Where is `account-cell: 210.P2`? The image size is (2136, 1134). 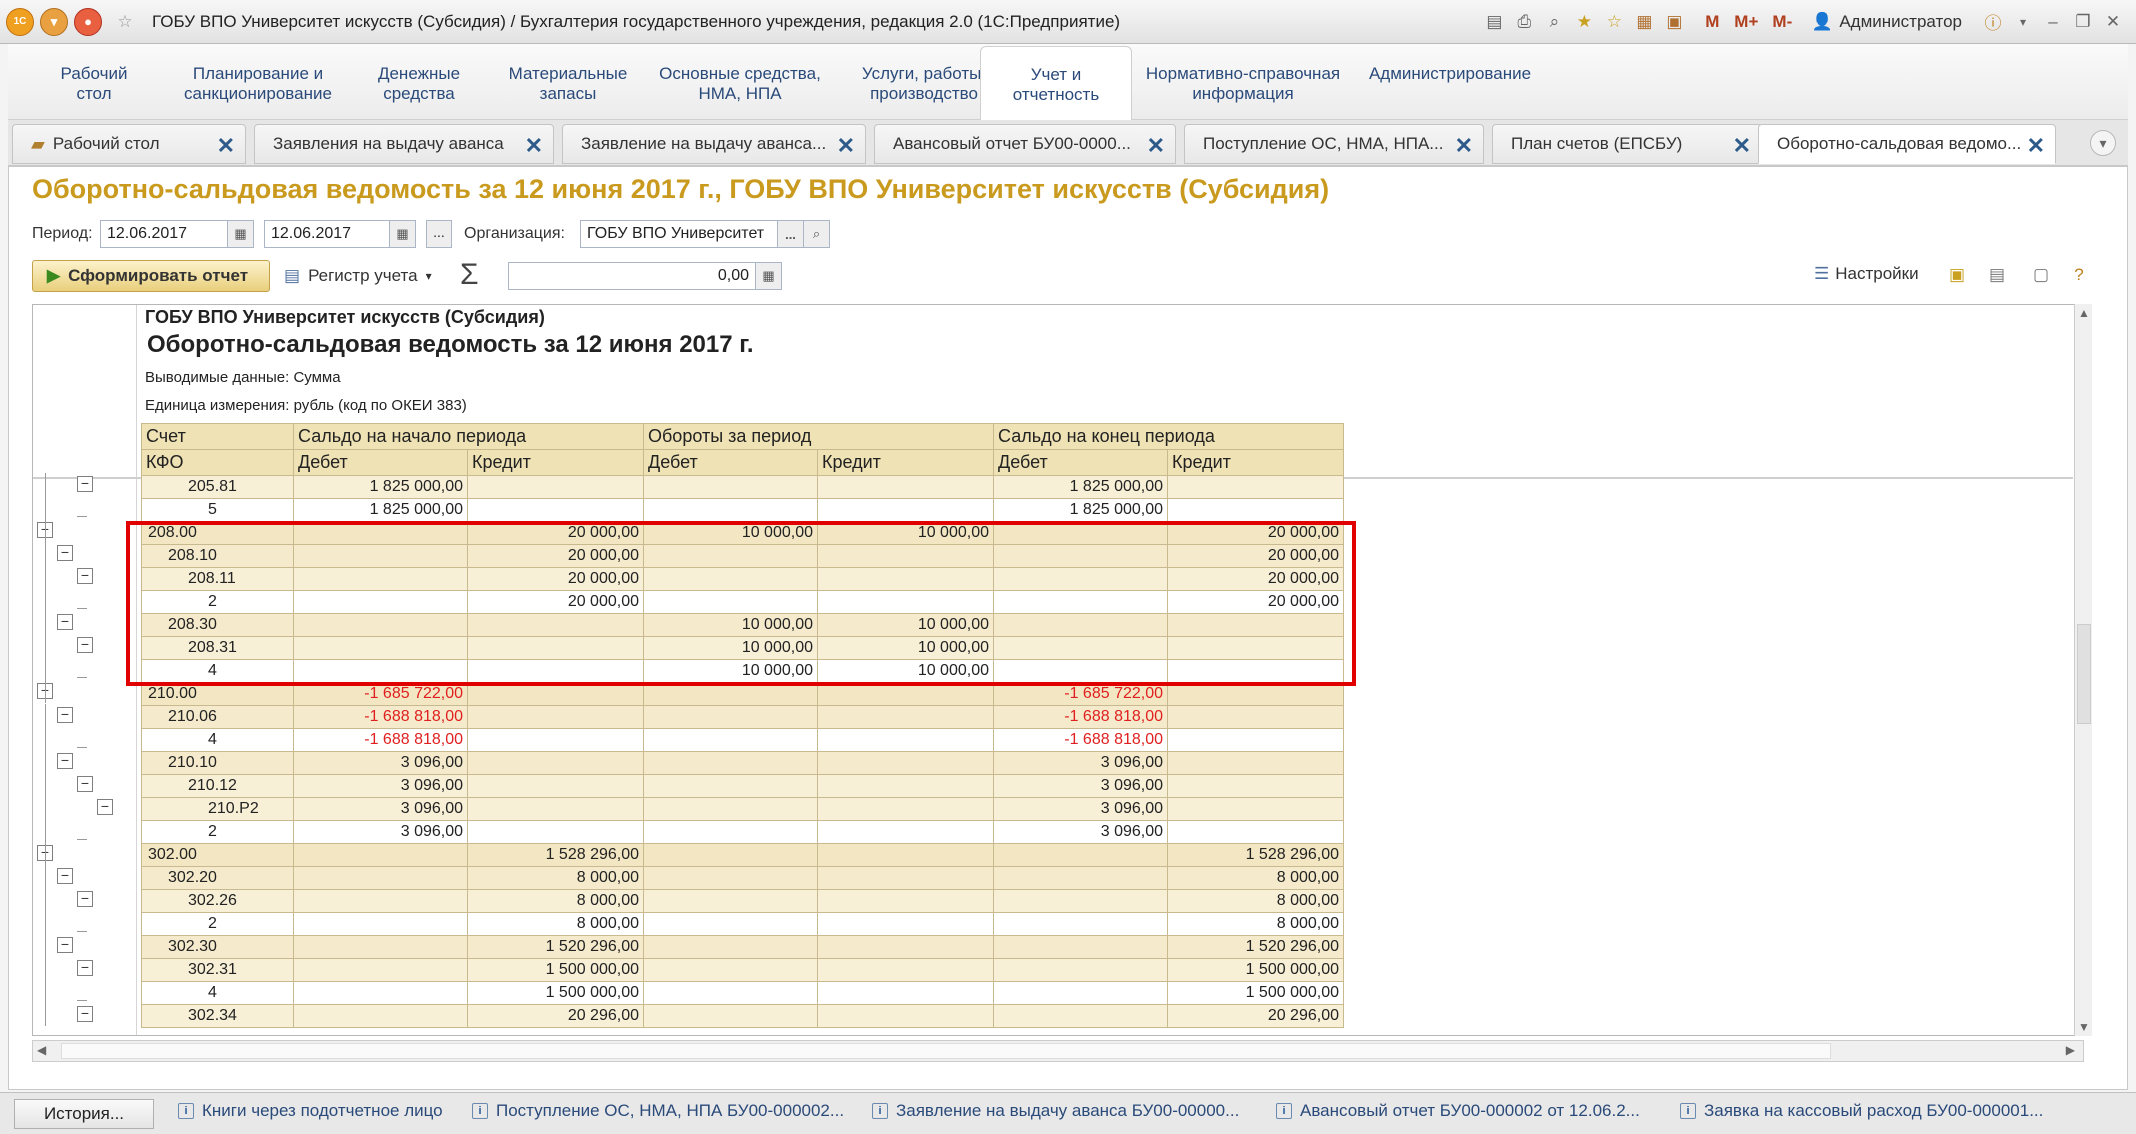 account-cell: 210.P2 is located at coordinates (217, 809).